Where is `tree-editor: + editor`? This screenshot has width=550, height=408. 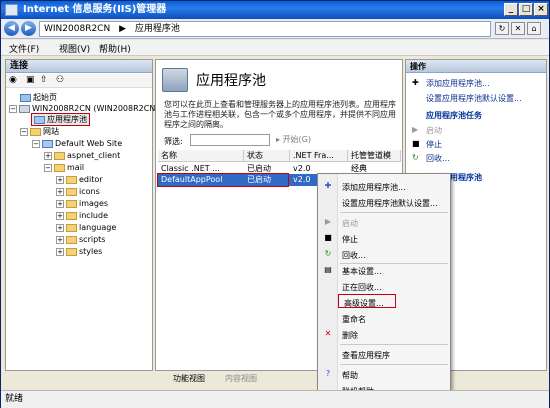
tree-editor: + editor is located at coordinates (79, 179).